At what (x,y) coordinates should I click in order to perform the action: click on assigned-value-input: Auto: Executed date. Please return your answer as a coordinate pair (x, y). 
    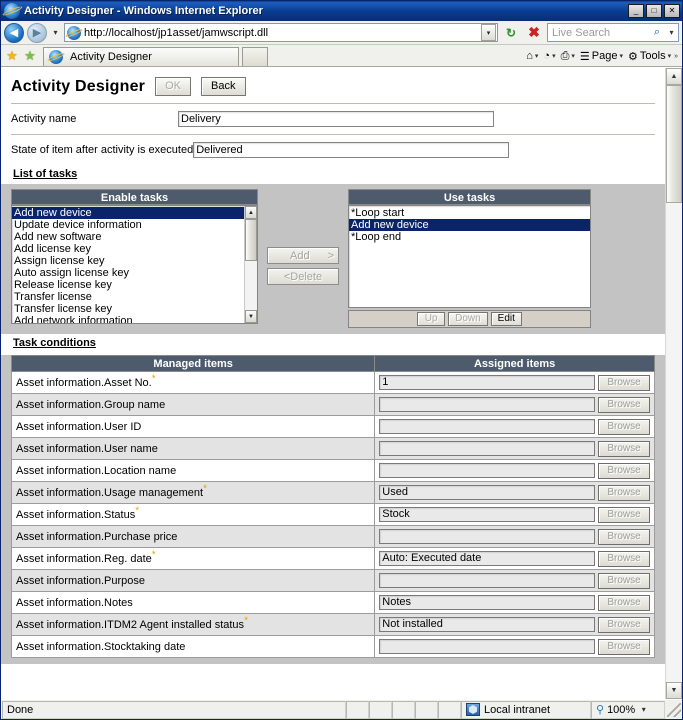
    Looking at the image, I should click on (487, 558).